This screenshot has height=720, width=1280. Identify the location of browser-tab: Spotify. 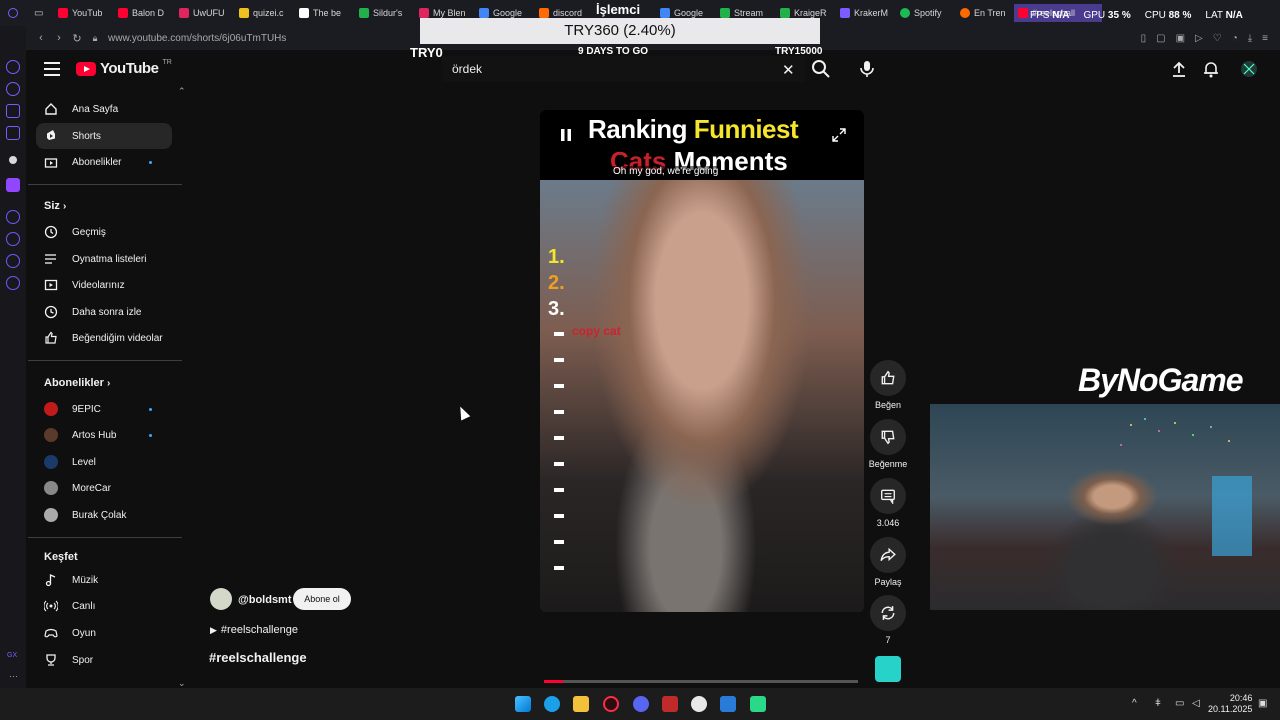
(925, 13).